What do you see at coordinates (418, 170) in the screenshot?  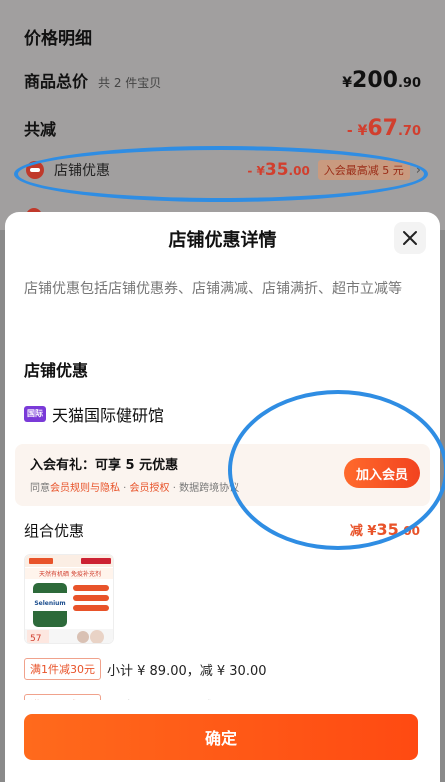 I see `chevron-right-icon: ›` at bounding box center [418, 170].